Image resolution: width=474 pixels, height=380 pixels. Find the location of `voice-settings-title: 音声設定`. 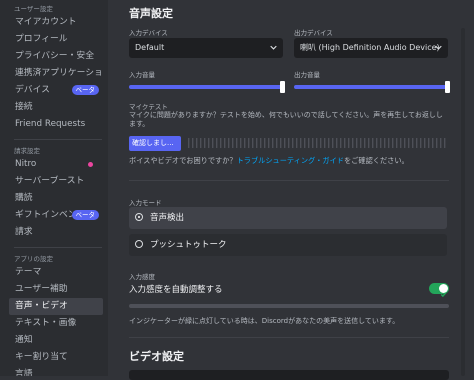

voice-settings-title: 音声設定 is located at coordinates (151, 13).